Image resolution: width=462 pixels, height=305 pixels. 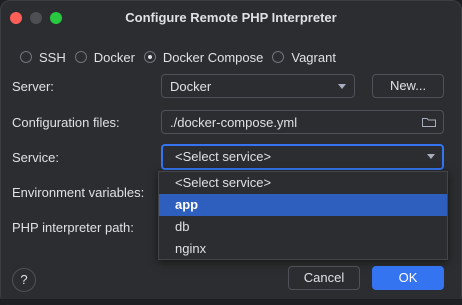 I want to click on ok-button: OK, so click(x=408, y=278).